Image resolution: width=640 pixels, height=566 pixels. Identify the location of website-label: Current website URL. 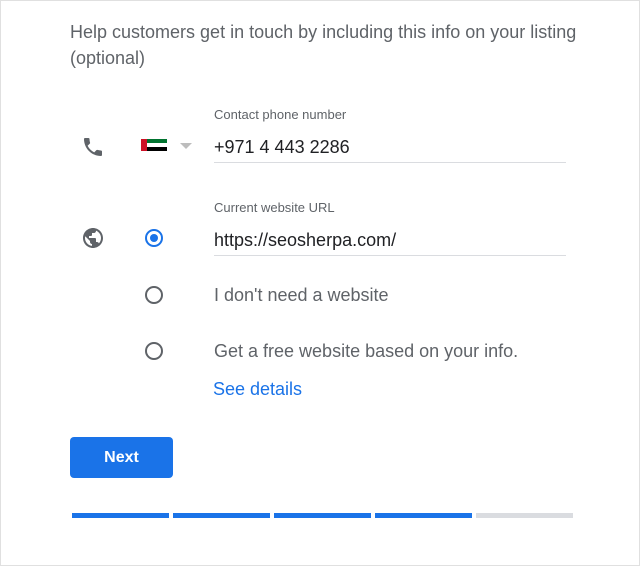
(274, 207).